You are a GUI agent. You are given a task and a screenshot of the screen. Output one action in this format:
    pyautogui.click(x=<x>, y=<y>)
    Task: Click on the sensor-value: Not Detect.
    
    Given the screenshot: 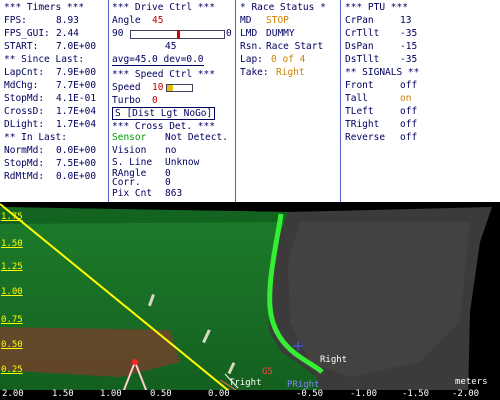 What is the action you would take?
    pyautogui.click(x=196, y=137)
    